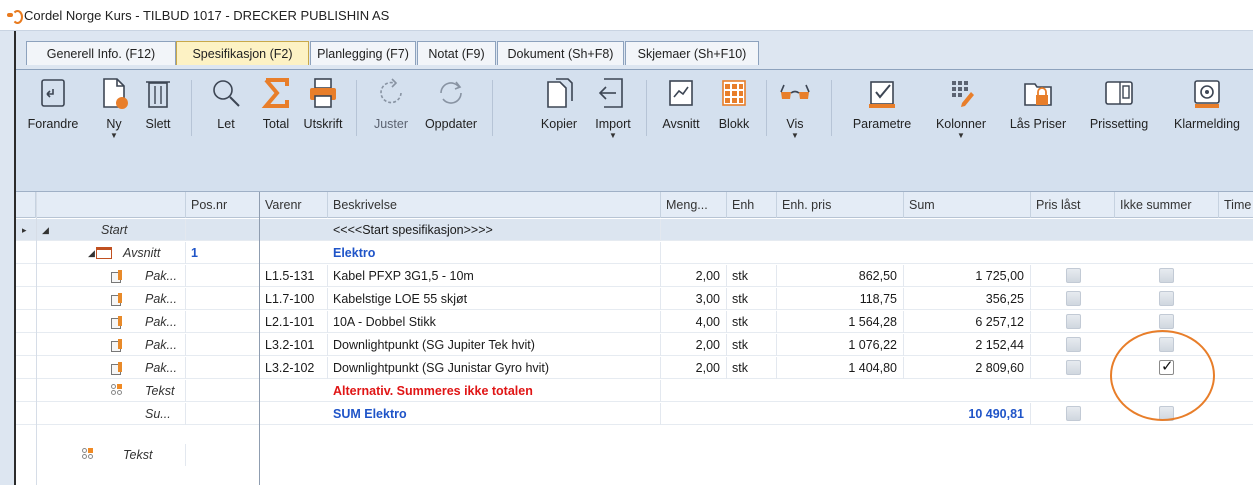 The height and width of the screenshot is (485, 1253). What do you see at coordinates (634, 455) in the screenshot?
I see `table-row: Tekst` at bounding box center [634, 455].